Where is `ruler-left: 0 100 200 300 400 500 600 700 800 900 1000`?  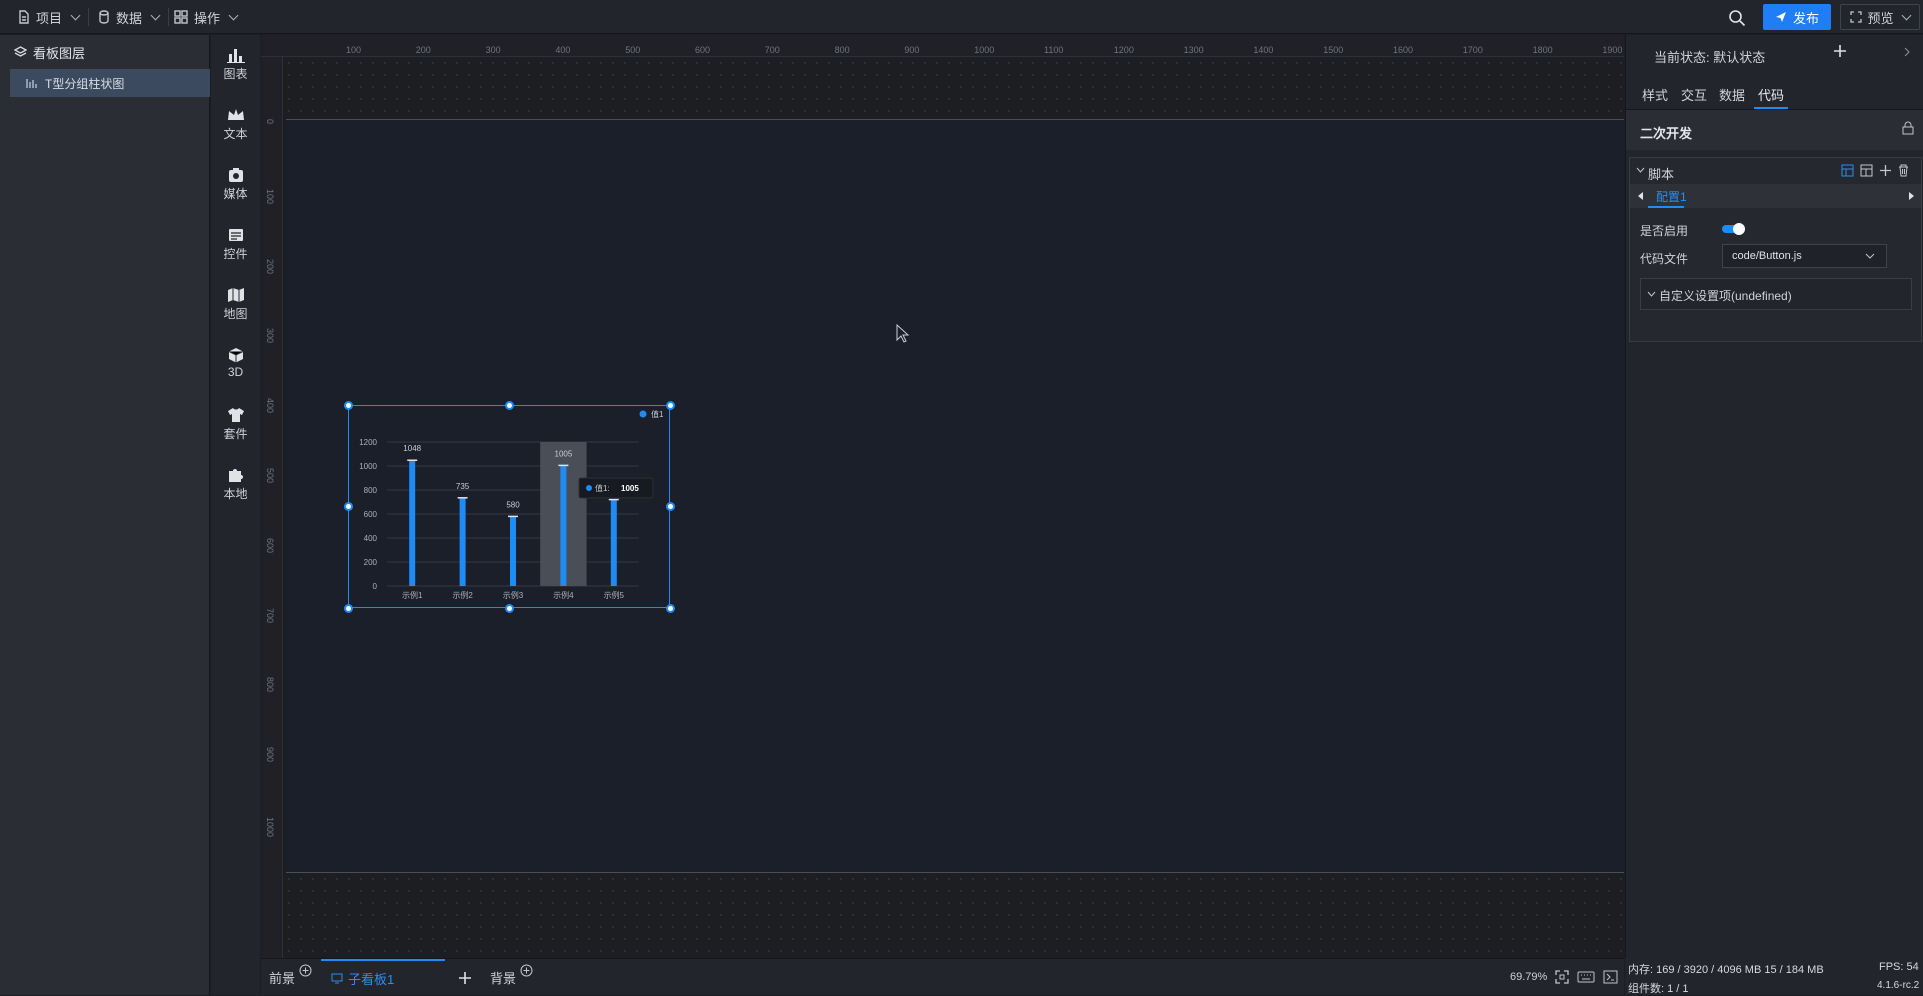 ruler-left: 0 100 200 300 400 500 600 700 800 900 1000 is located at coordinates (272, 507).